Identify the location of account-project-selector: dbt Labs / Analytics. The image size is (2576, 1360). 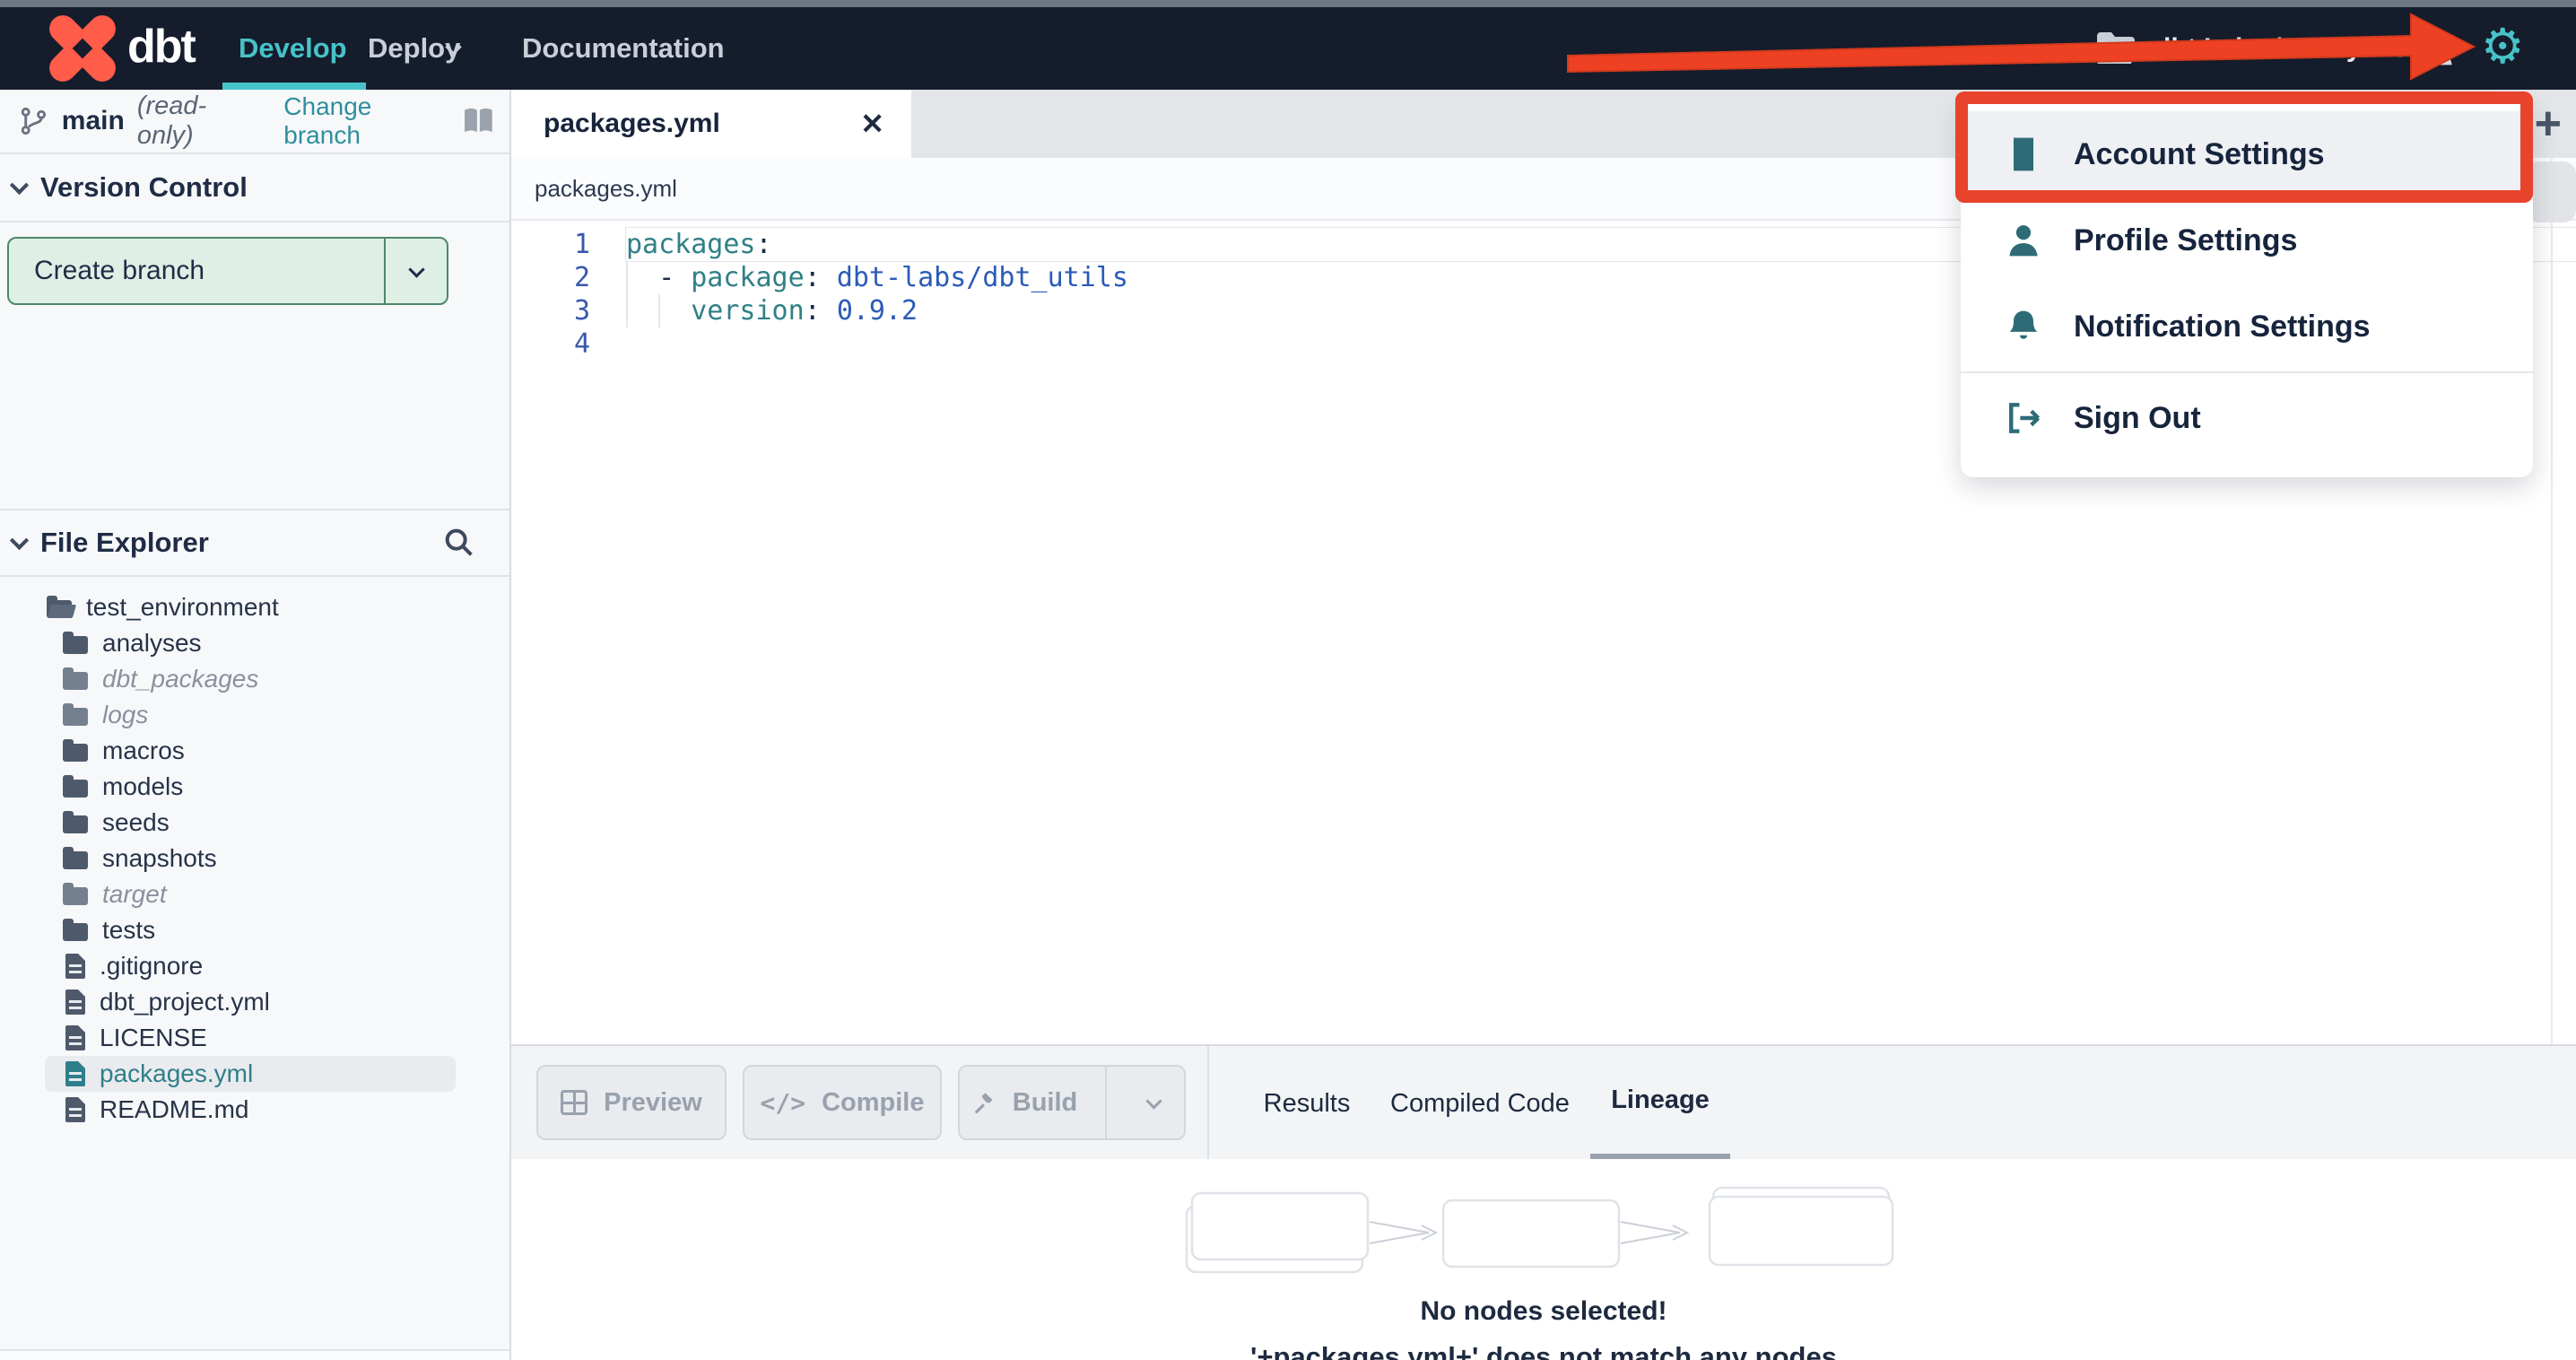
(2251, 48).